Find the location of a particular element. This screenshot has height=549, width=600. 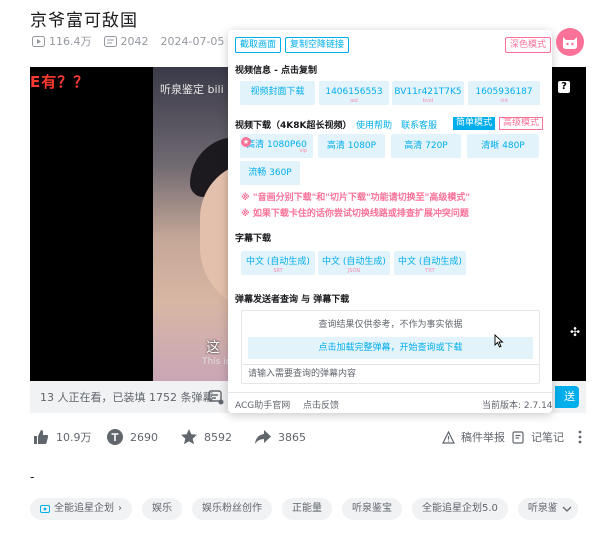

quality-1080p-button: 高清 1080P is located at coordinates (351, 146).